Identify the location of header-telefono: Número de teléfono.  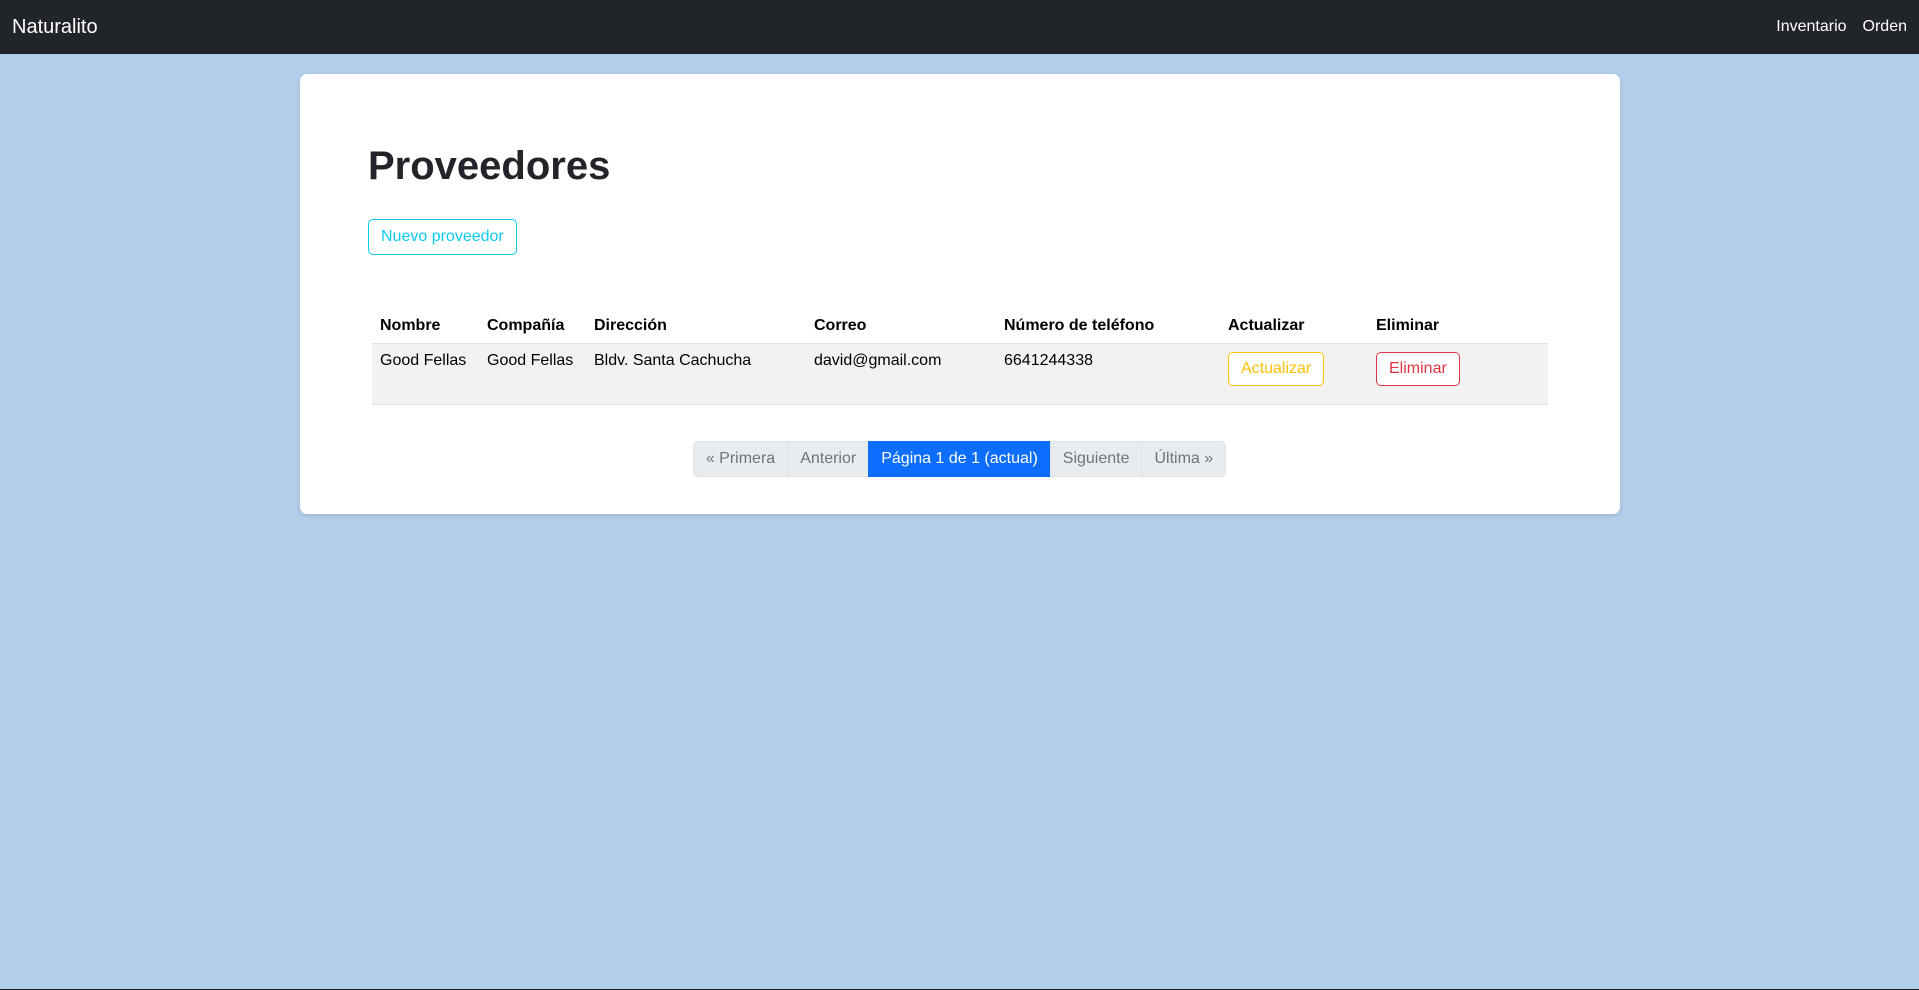
(1108, 326).